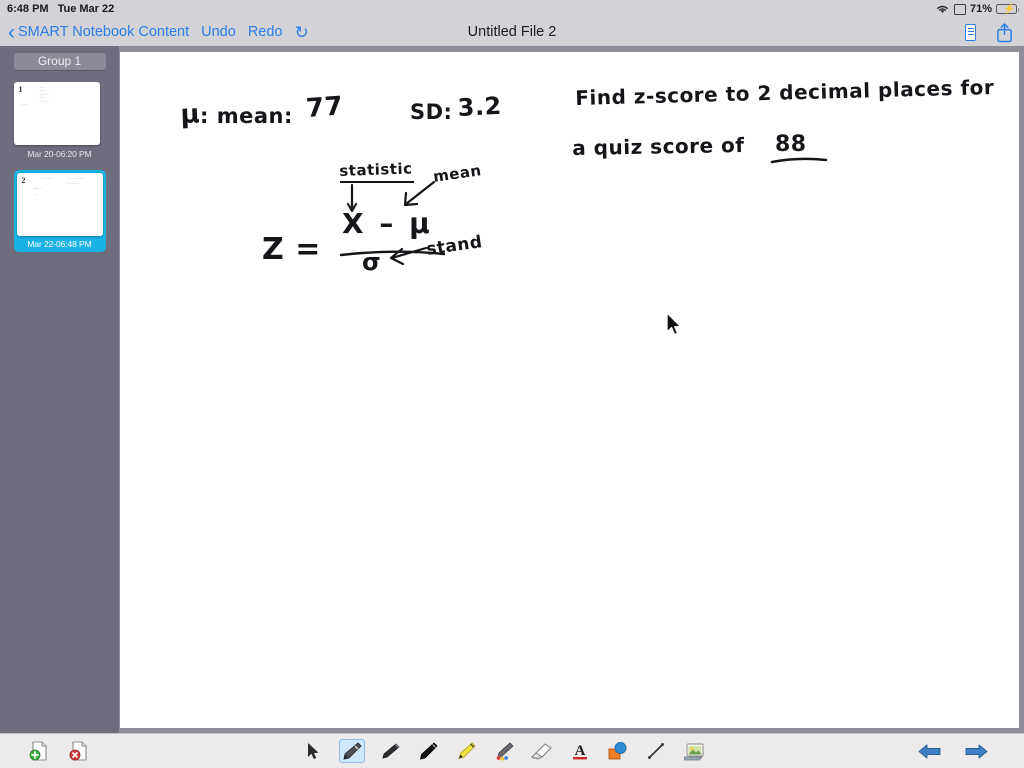 This screenshot has width=1024, height=768. Describe the element at coordinates (785, 92) in the screenshot. I see `ink-question-line1: Find z-score to 2 decimal places for` at that location.